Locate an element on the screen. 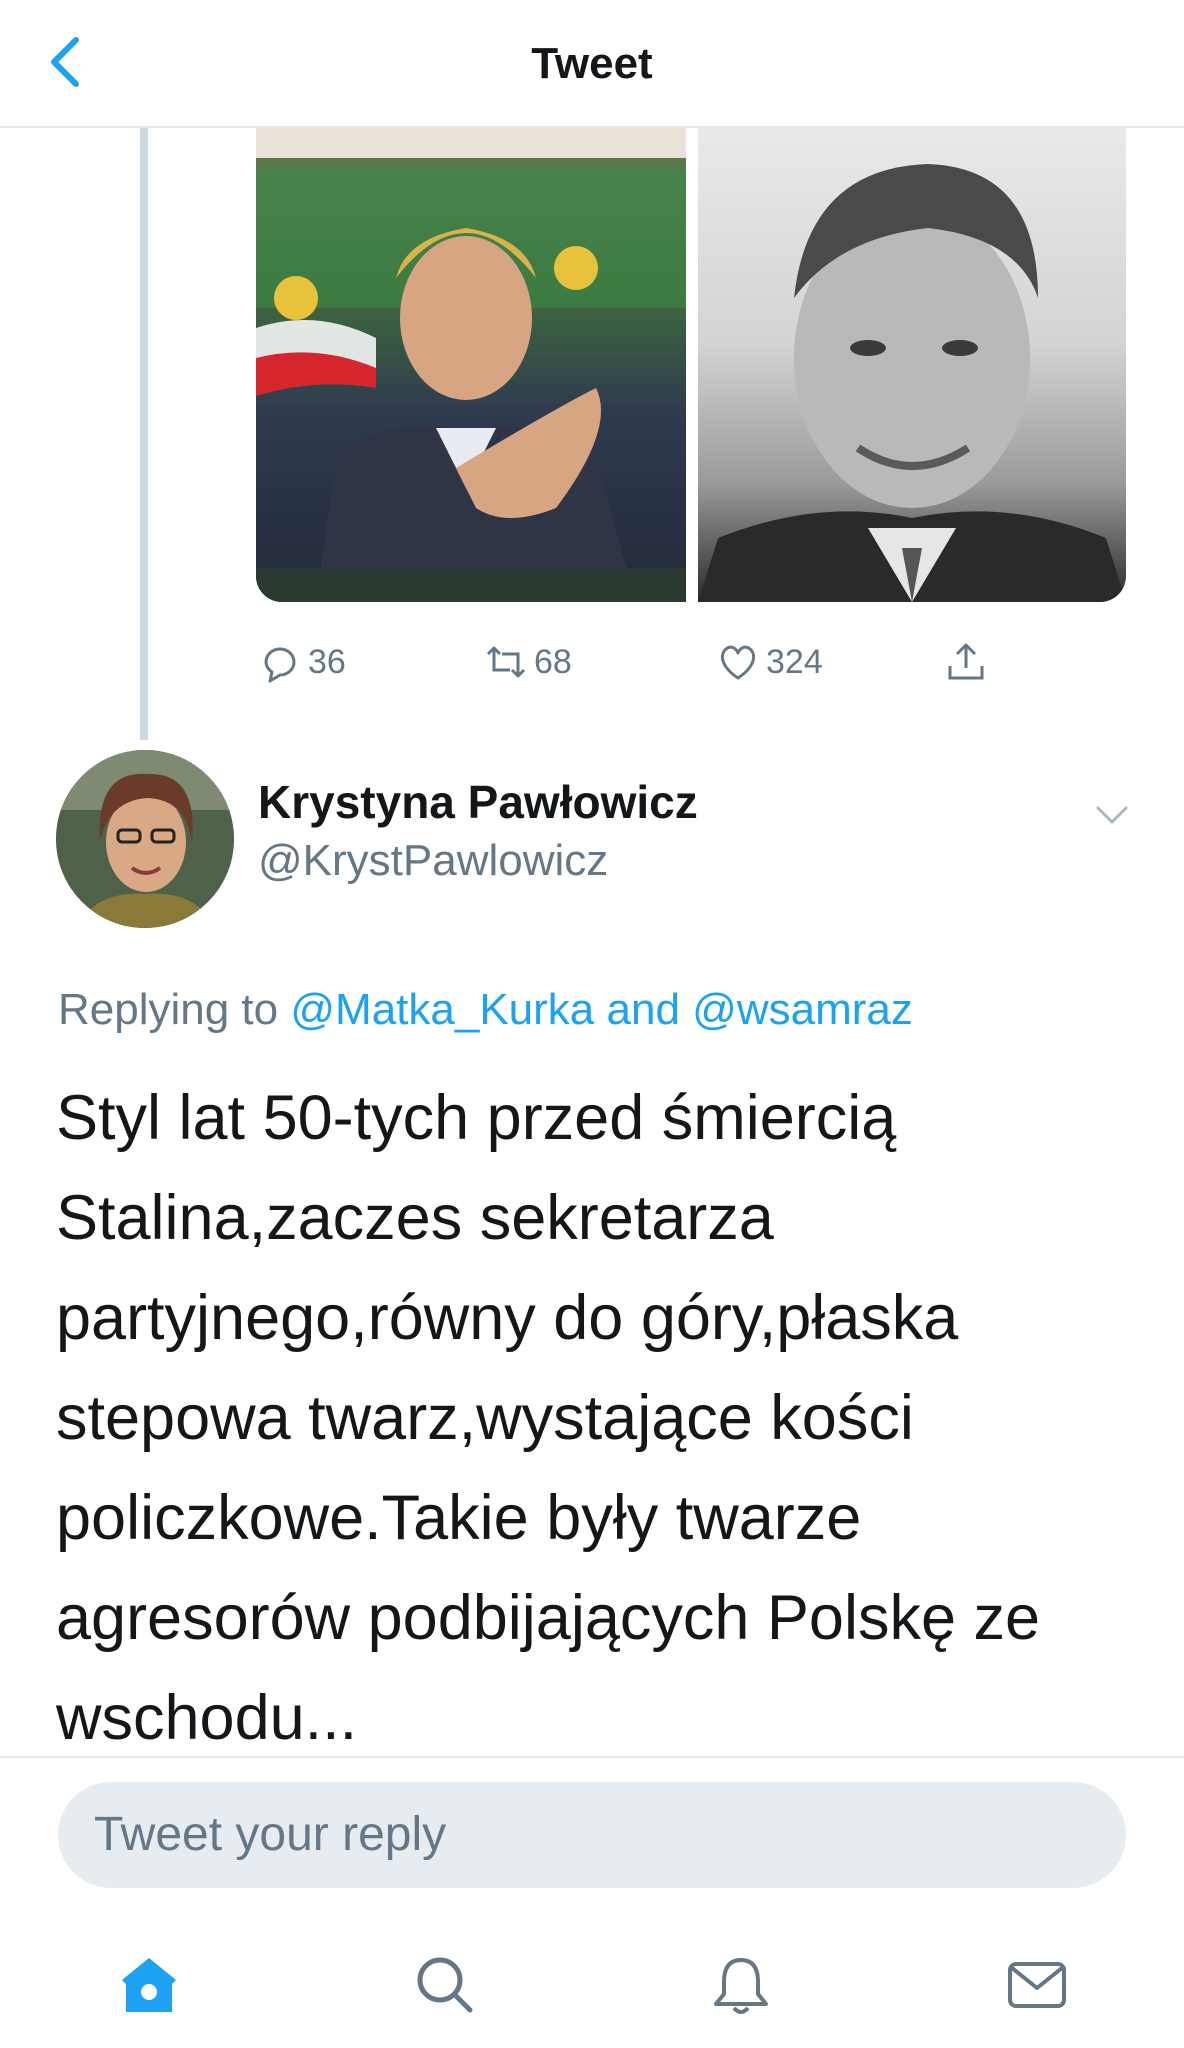 The width and height of the screenshot is (1184, 2048). tab-search is located at coordinates (445, 1985).